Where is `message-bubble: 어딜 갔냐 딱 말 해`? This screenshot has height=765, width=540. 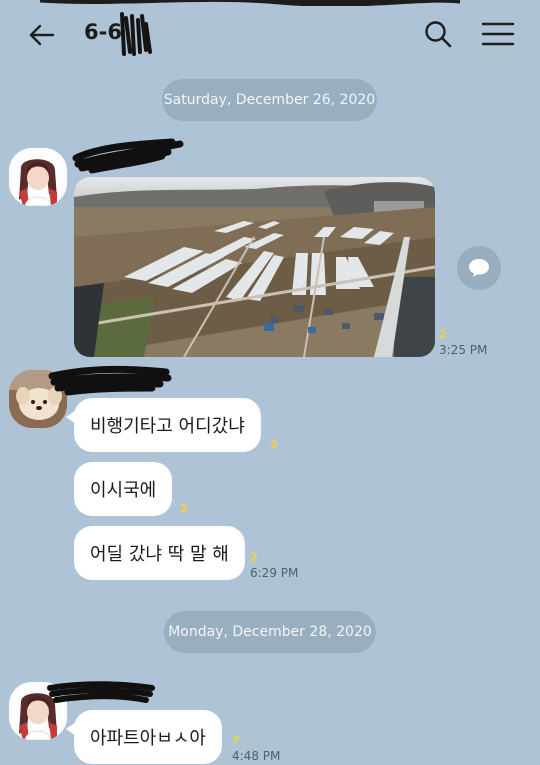 message-bubble: 어딜 갔냐 딱 말 해 is located at coordinates (159, 553).